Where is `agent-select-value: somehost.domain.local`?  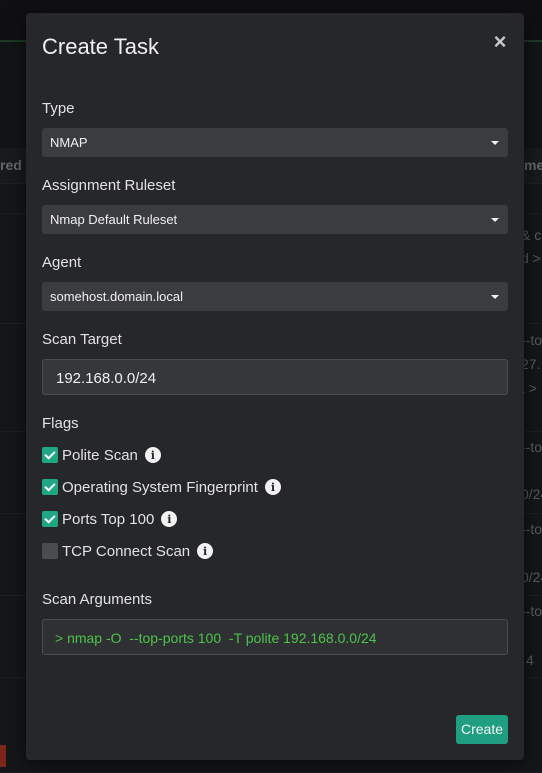
agent-select-value: somehost.domain.local is located at coordinates (116, 296).